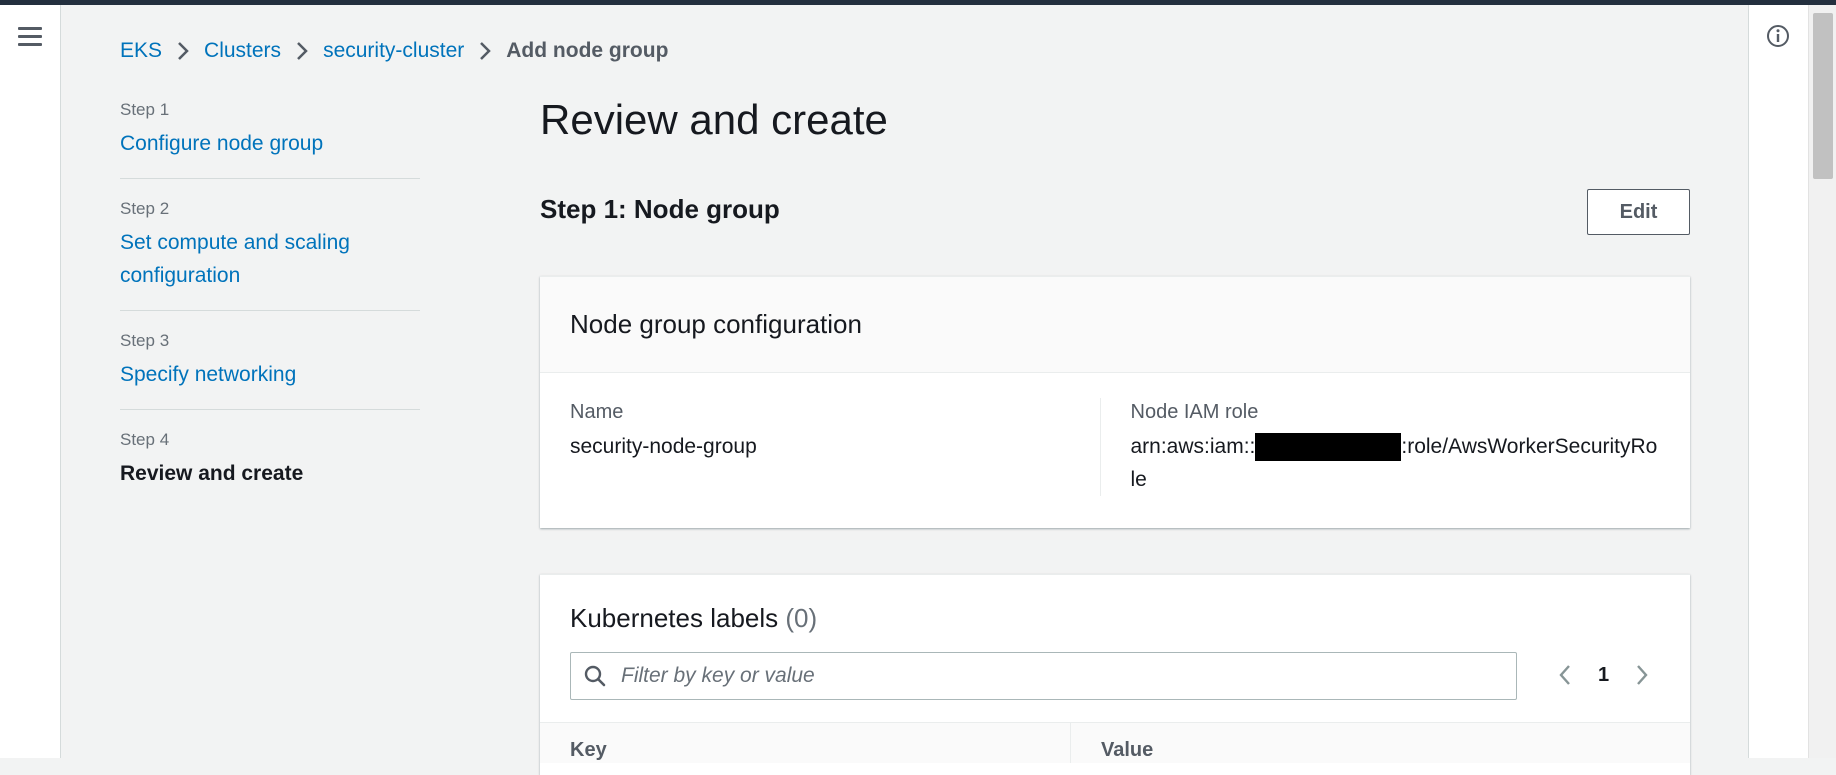 The height and width of the screenshot is (775, 1836). What do you see at coordinates (674, 618) in the screenshot?
I see `kubernetes-labels-title: Kubernetes labels` at bounding box center [674, 618].